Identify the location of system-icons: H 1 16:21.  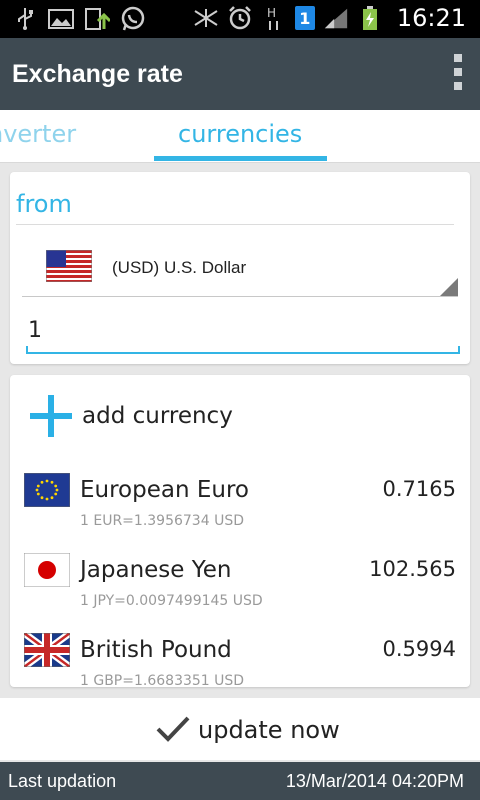
(329, 18).